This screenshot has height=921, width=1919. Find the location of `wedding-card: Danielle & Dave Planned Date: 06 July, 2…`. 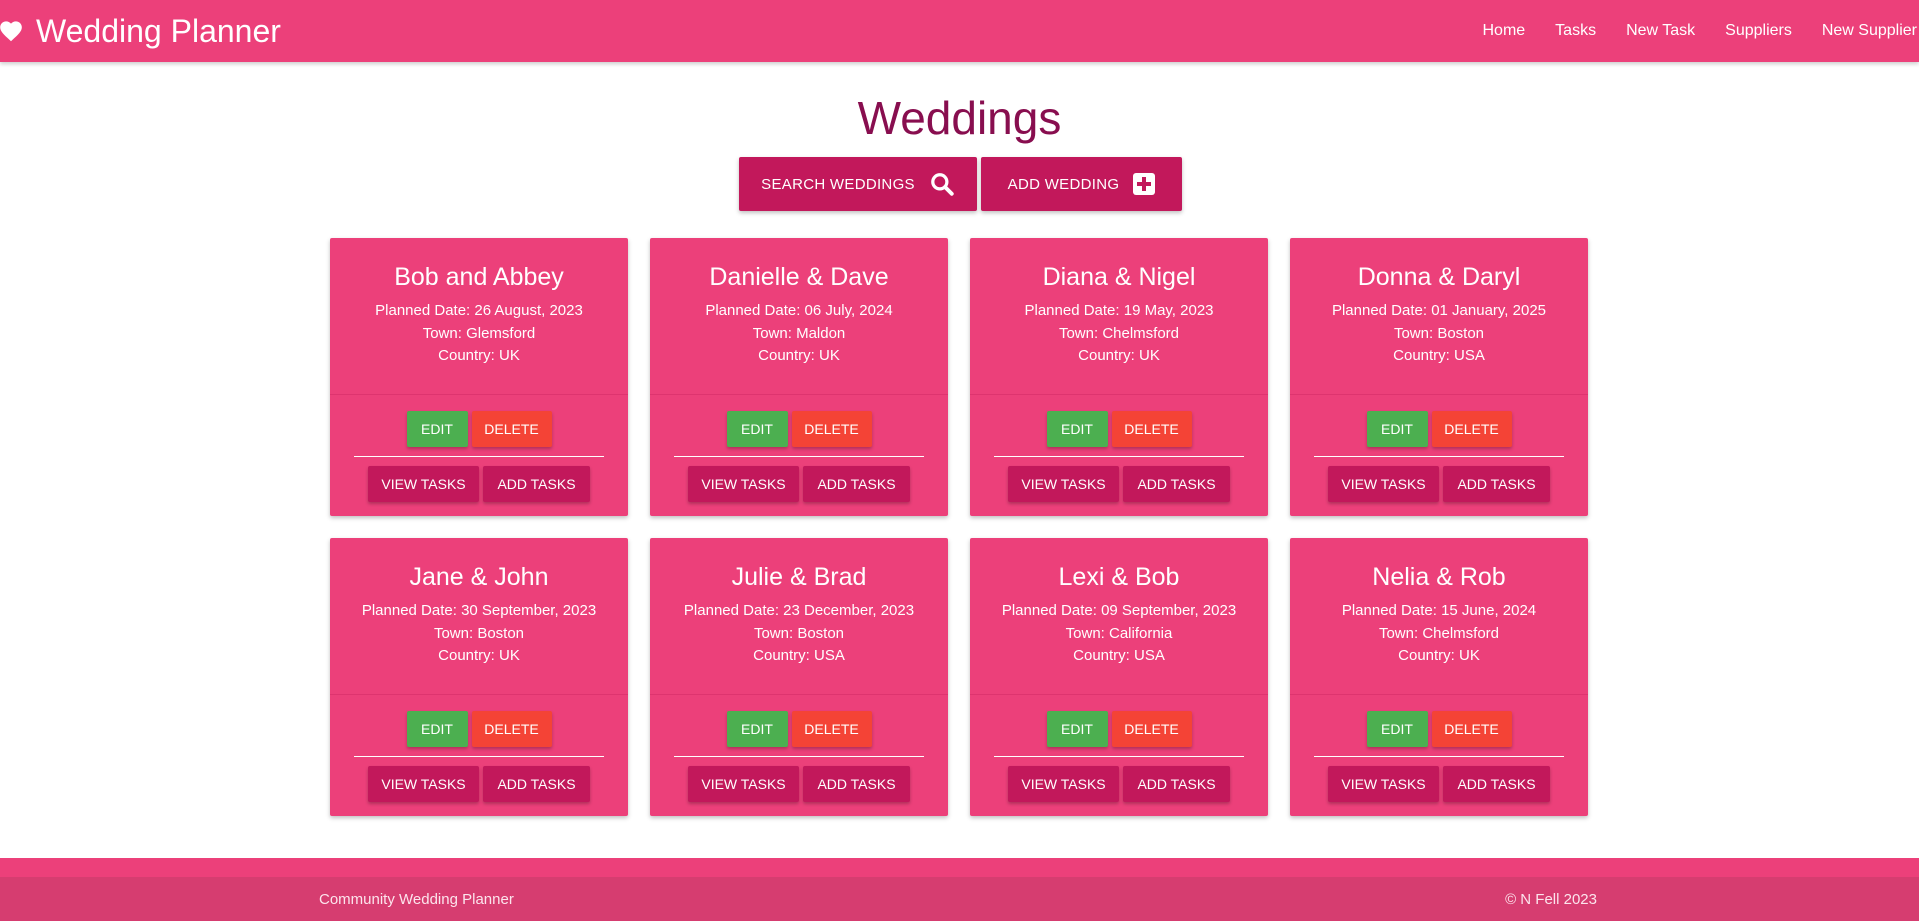

wedding-card: Danielle & Dave Planned Date: 06 July, 2… is located at coordinates (799, 377).